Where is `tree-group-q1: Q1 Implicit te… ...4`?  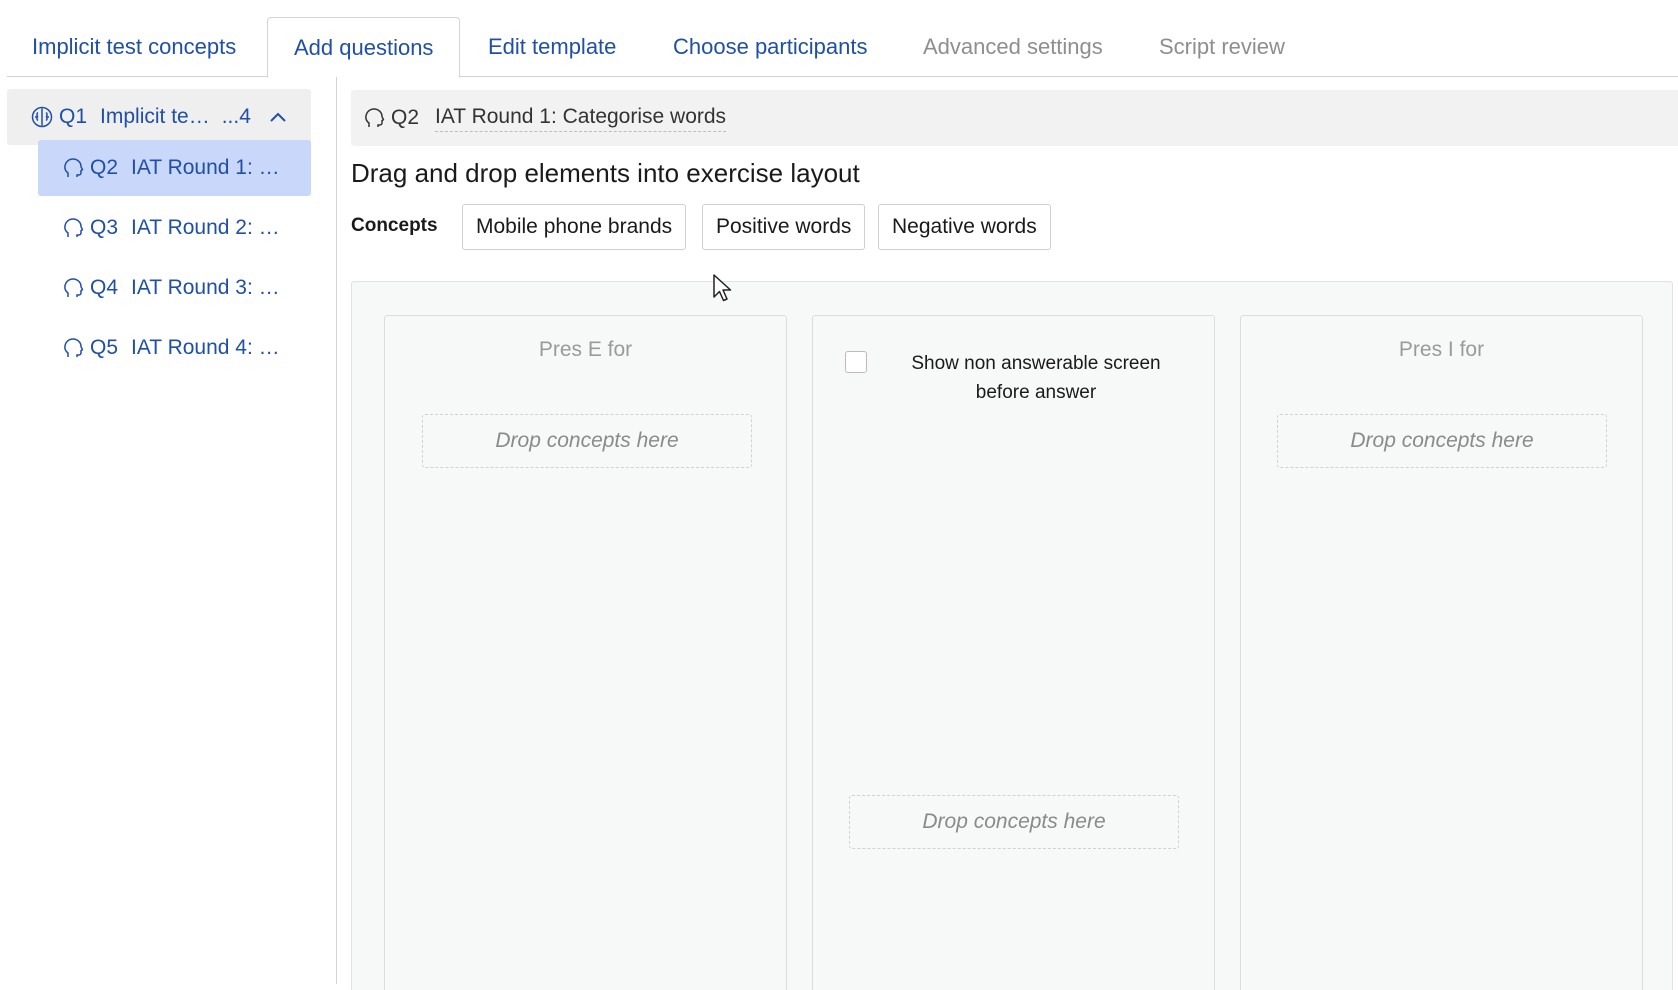 tree-group-q1: Q1 Implicit te… ...4 is located at coordinates (159, 117).